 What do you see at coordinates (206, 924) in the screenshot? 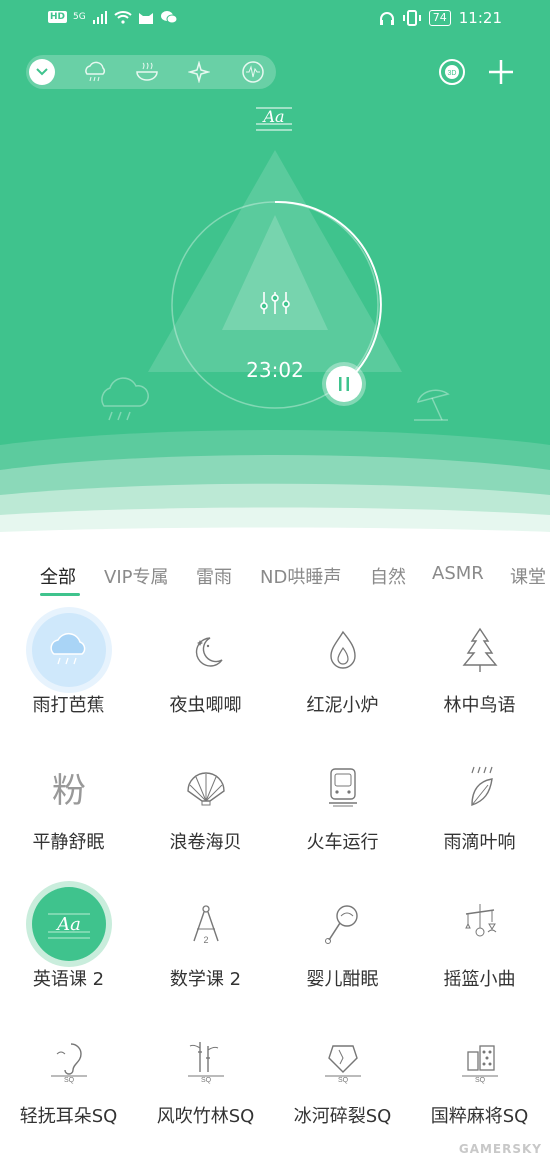
I see `compass-icon: 2` at bounding box center [206, 924].